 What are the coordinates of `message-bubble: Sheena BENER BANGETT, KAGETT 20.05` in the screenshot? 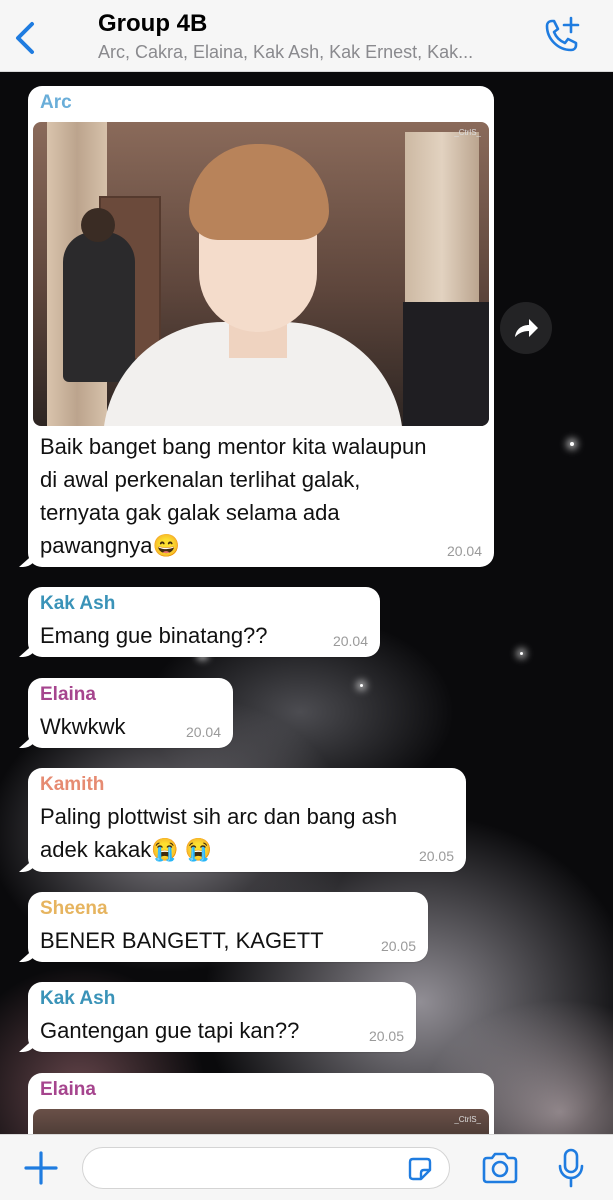 It's located at (228, 927).